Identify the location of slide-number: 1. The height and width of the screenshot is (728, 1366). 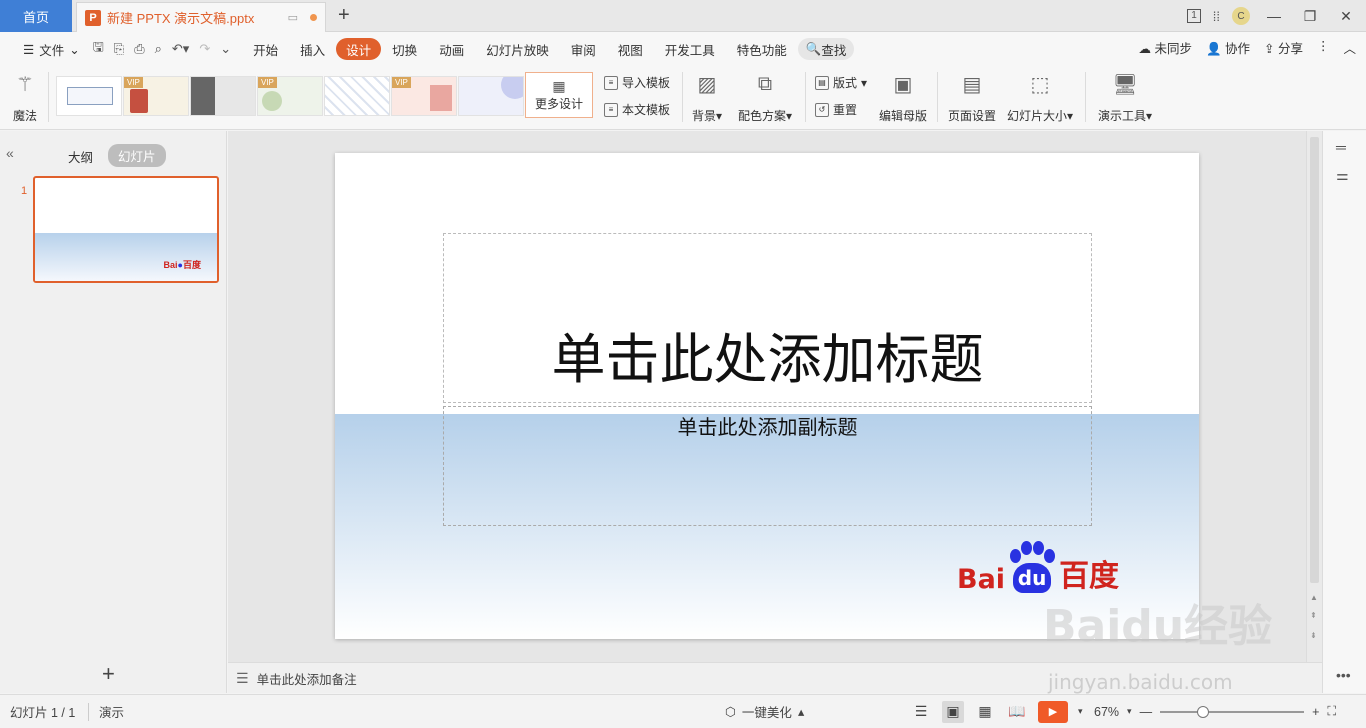
(24, 191).